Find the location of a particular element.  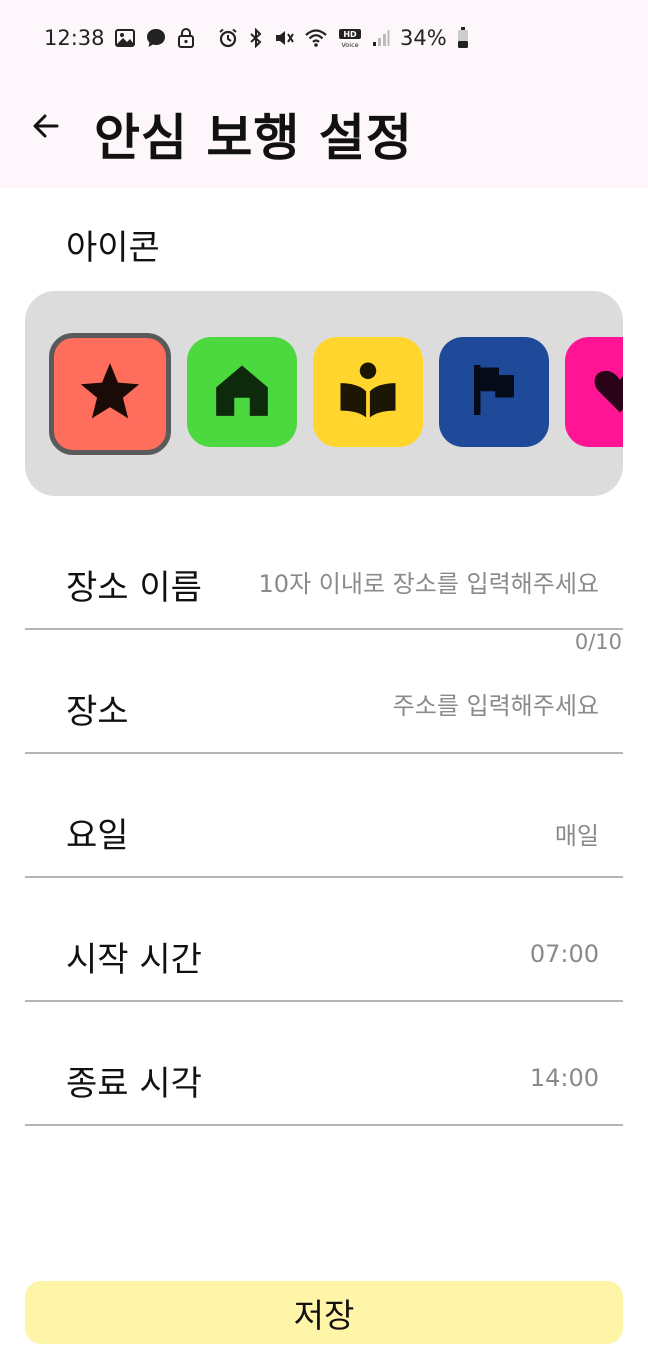

end-time-row: 종료 시각 14:00 is located at coordinates (324, 1064).